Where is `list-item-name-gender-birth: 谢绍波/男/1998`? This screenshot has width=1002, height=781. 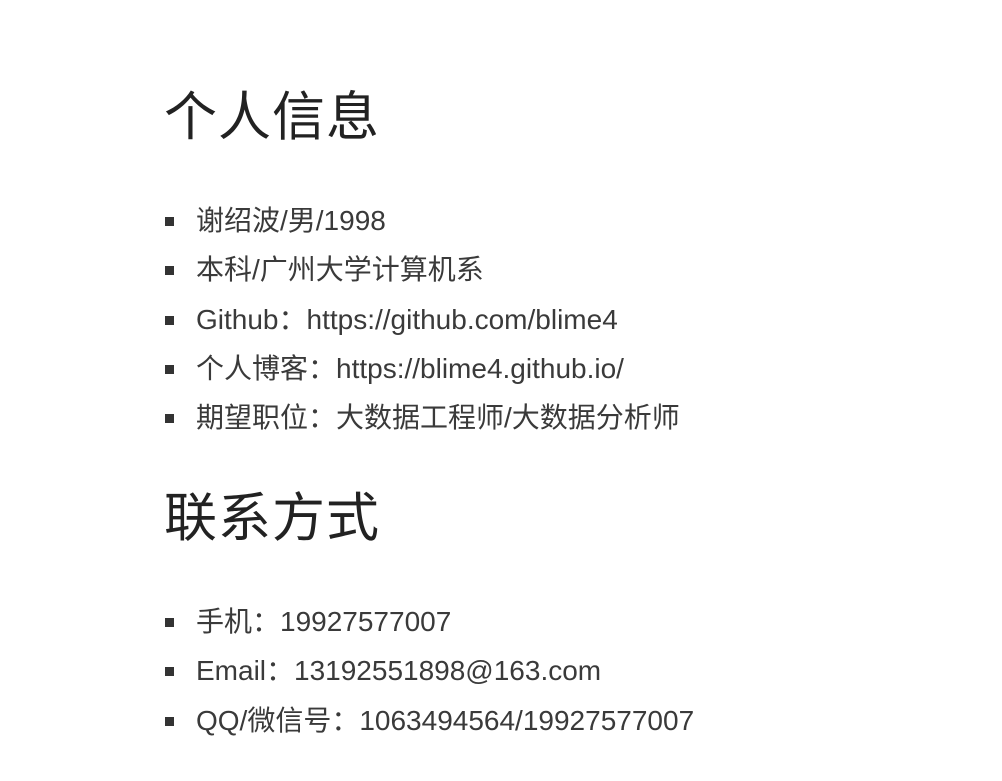
list-item-name-gender-birth: 谢绍波/男/1998 is located at coordinates (422, 220).